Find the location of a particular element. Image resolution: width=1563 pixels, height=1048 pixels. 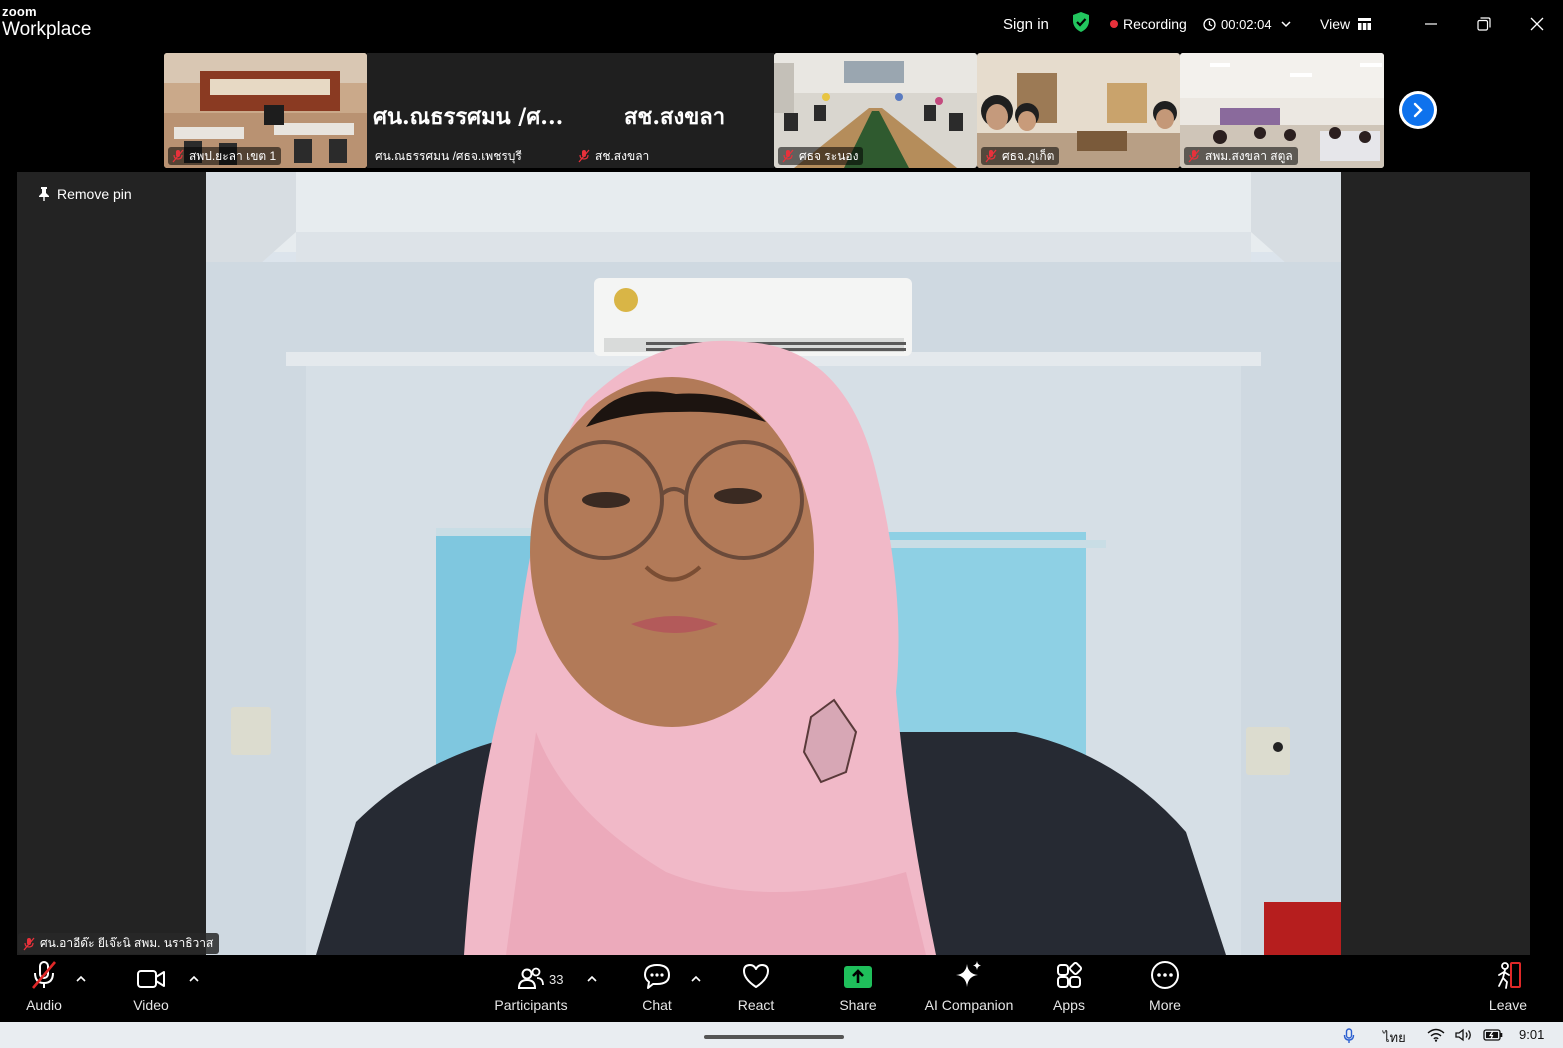

participants-icon is located at coordinates (531, 978).